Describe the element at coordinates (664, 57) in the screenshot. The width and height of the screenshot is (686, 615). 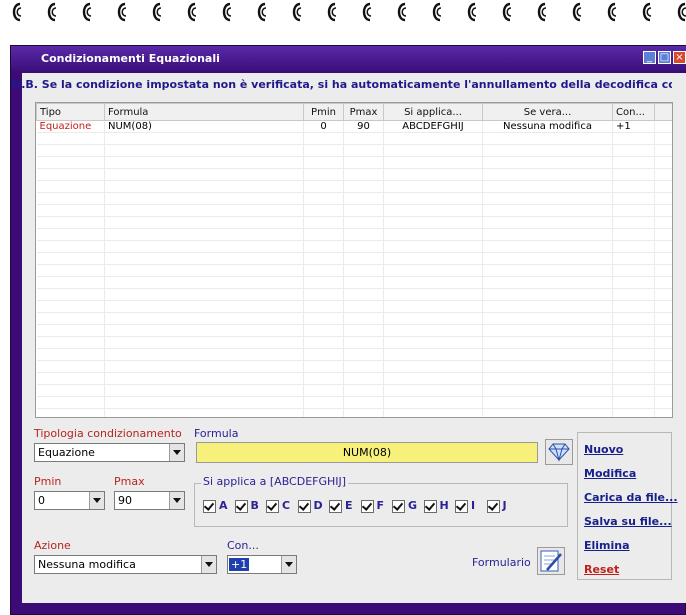
I see `maximize-button: □` at that location.